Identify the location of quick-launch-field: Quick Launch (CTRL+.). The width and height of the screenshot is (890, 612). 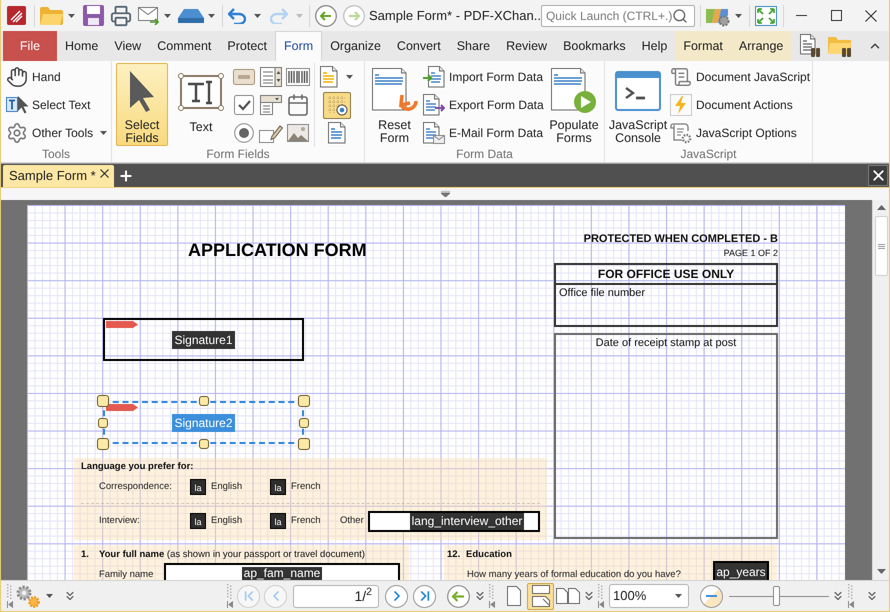
(617, 15).